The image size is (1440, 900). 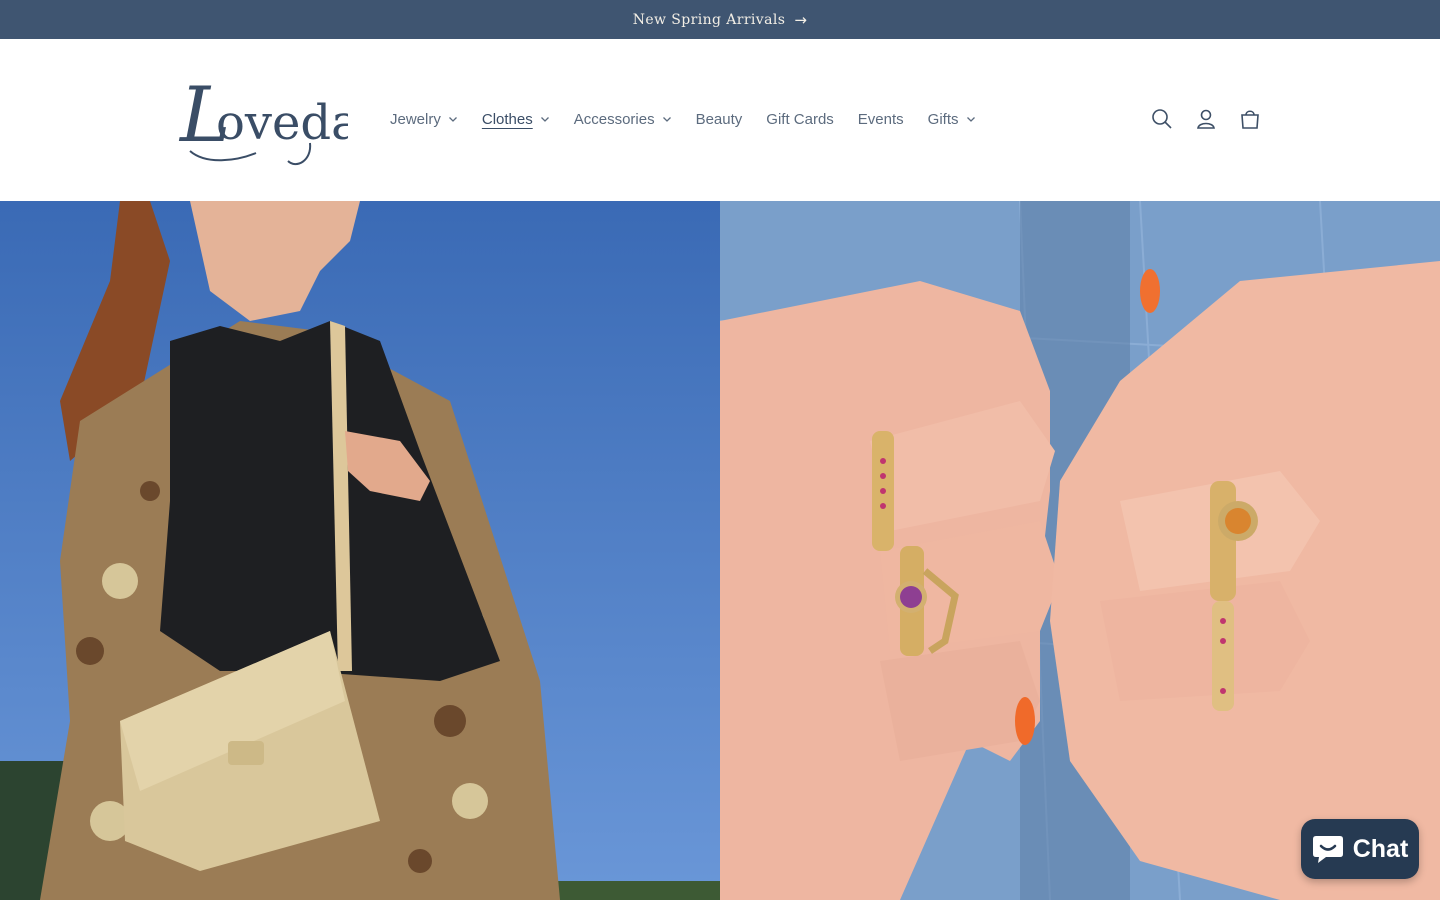 I want to click on search-button, so click(x=1162, y=119).